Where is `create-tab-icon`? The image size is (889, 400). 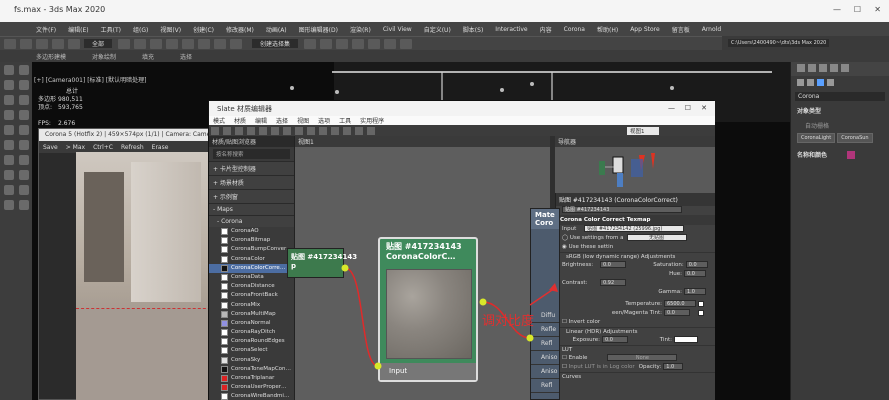 create-tab-icon is located at coordinates (801, 68).